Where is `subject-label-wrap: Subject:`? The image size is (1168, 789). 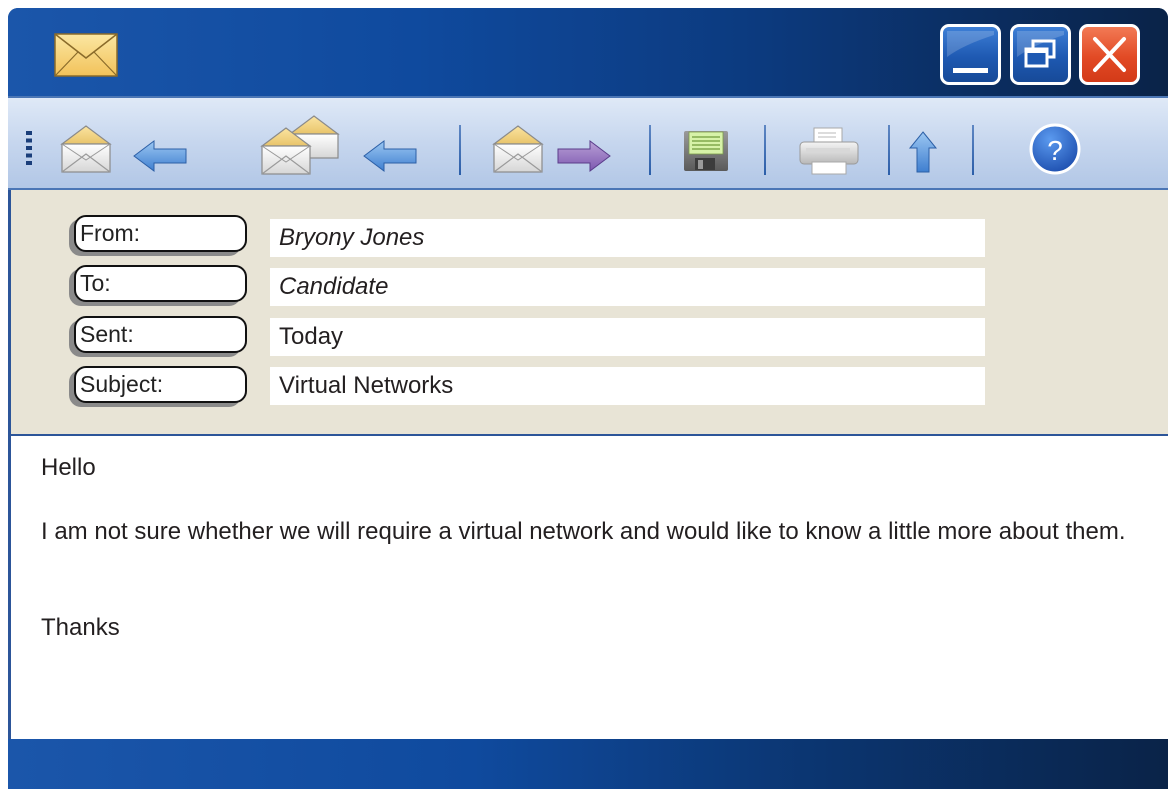 subject-label-wrap: Subject: is located at coordinates (158, 386).